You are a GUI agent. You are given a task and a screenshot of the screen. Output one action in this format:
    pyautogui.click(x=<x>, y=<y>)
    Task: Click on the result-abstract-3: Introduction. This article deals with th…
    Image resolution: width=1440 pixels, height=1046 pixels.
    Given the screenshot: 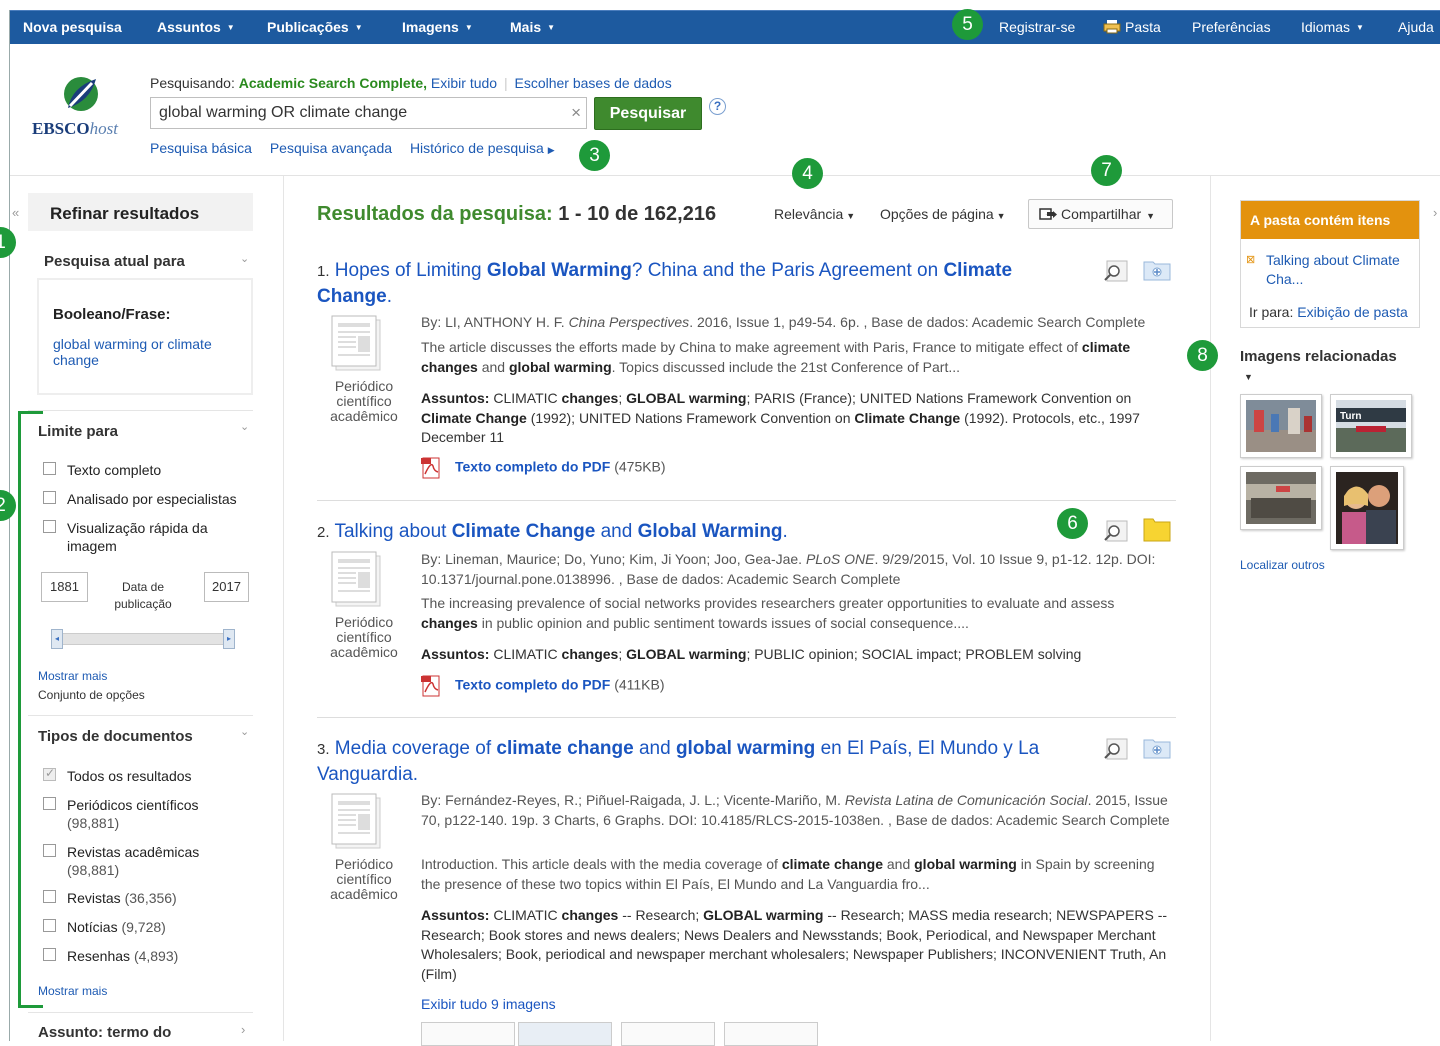 What is the action you would take?
    pyautogui.click(x=788, y=874)
    